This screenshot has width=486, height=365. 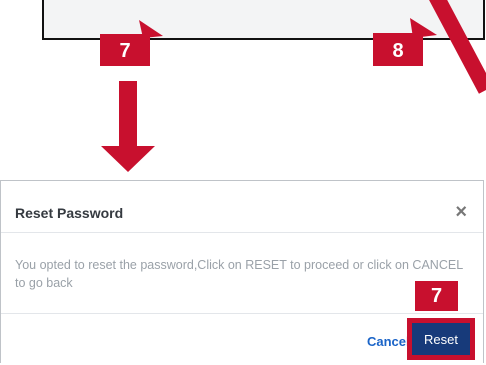 What do you see at coordinates (457, 47) in the screenshot?
I see `diagonal-arrow-line` at bounding box center [457, 47].